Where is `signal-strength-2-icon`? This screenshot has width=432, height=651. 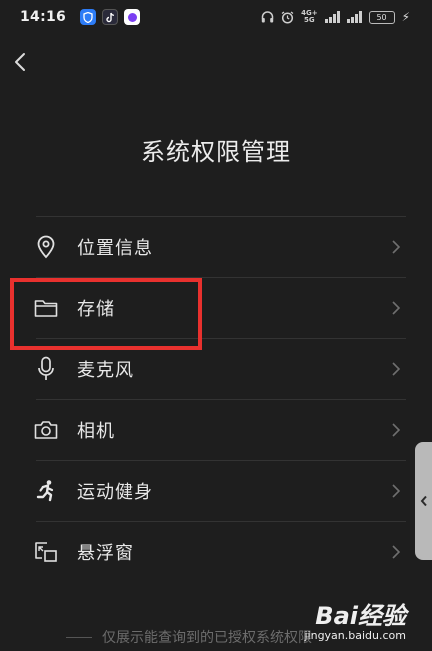 signal-strength-2-icon is located at coordinates (354, 17).